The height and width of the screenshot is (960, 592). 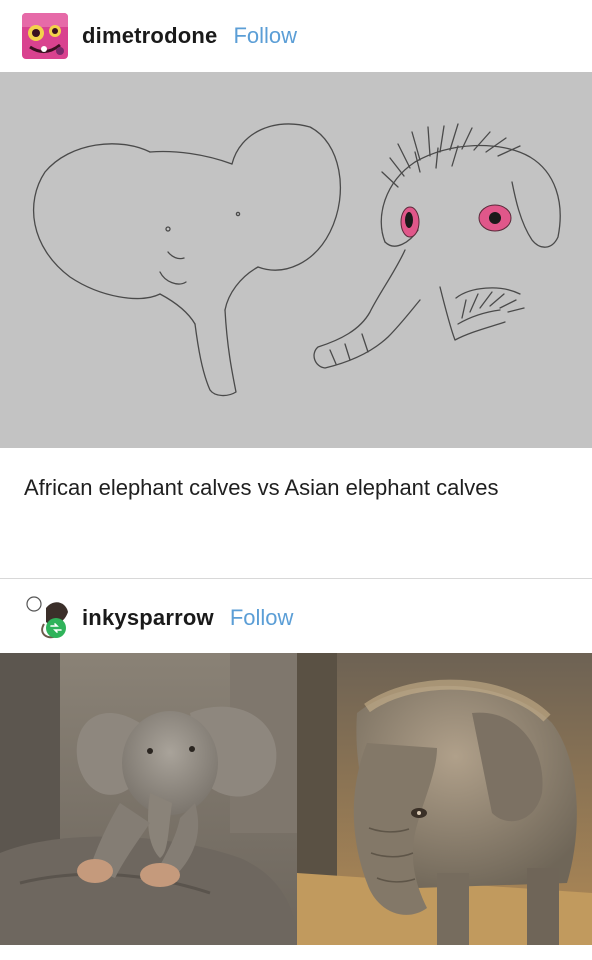 What do you see at coordinates (148, 618) in the screenshot?
I see `username: inkysparrow` at bounding box center [148, 618].